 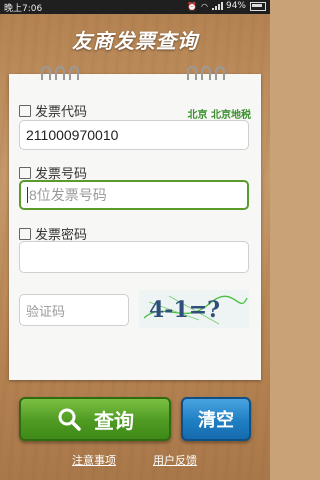 What do you see at coordinates (134, 195) in the screenshot?
I see `invoice-number-input: 8位发票号码` at bounding box center [134, 195].